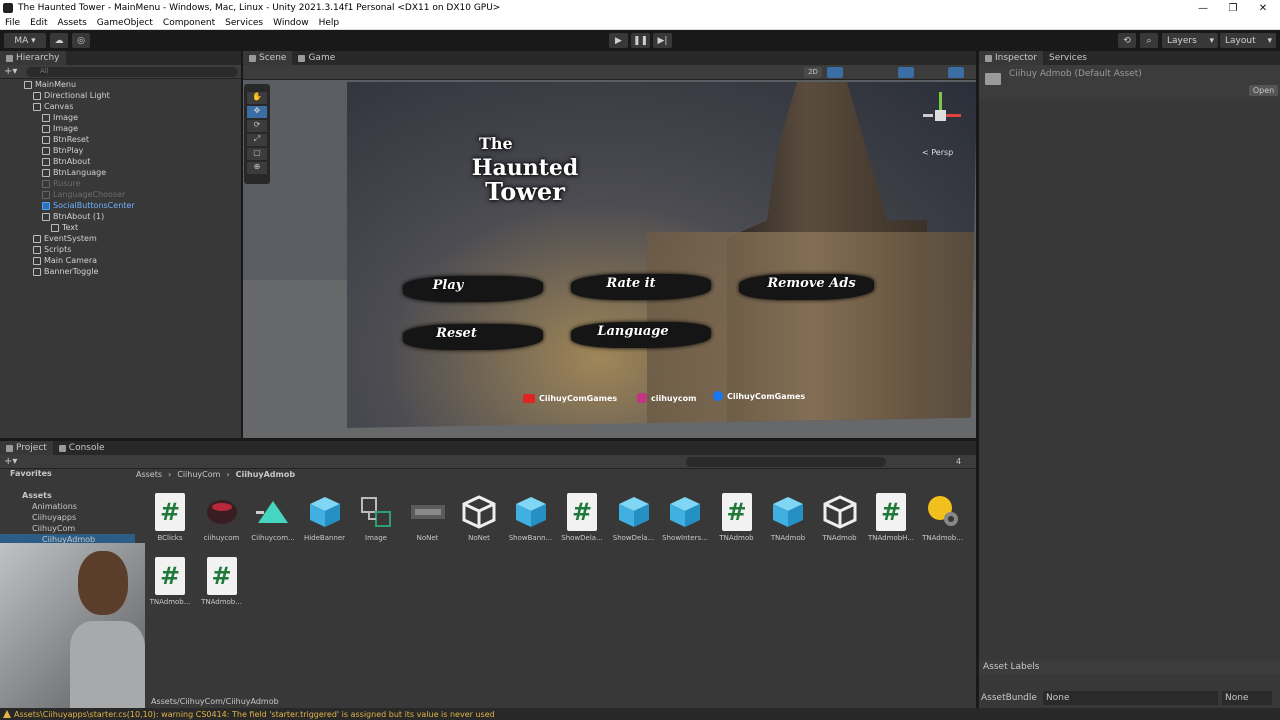 This screenshot has width=1280, height=720. I want to click on game-language-button: Language, so click(633, 331).